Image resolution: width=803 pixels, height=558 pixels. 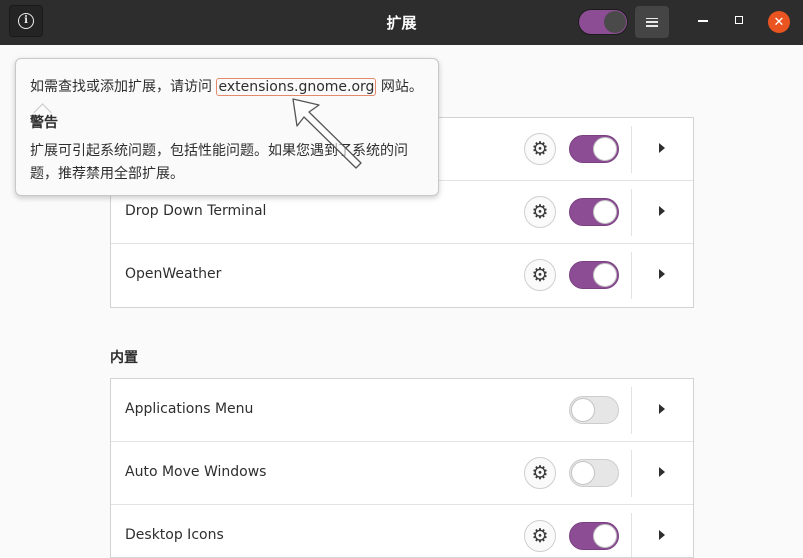 I want to click on warning-title: 警告, so click(x=44, y=123).